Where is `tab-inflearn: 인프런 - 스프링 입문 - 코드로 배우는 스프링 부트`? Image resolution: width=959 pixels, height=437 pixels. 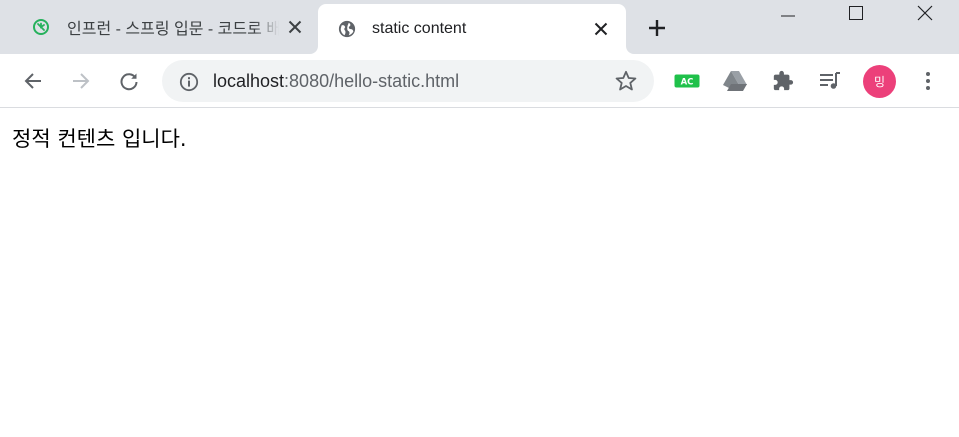
tab-inflearn: 인프런 - 스프링 입문 - 코드로 배우는 스프링 부트 is located at coordinates (164, 27).